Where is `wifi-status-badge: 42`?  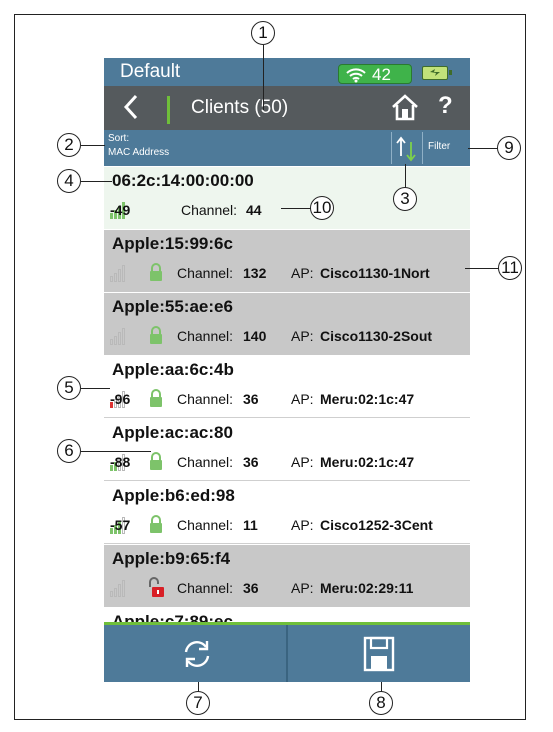
wifi-status-badge: 42 is located at coordinates (375, 74).